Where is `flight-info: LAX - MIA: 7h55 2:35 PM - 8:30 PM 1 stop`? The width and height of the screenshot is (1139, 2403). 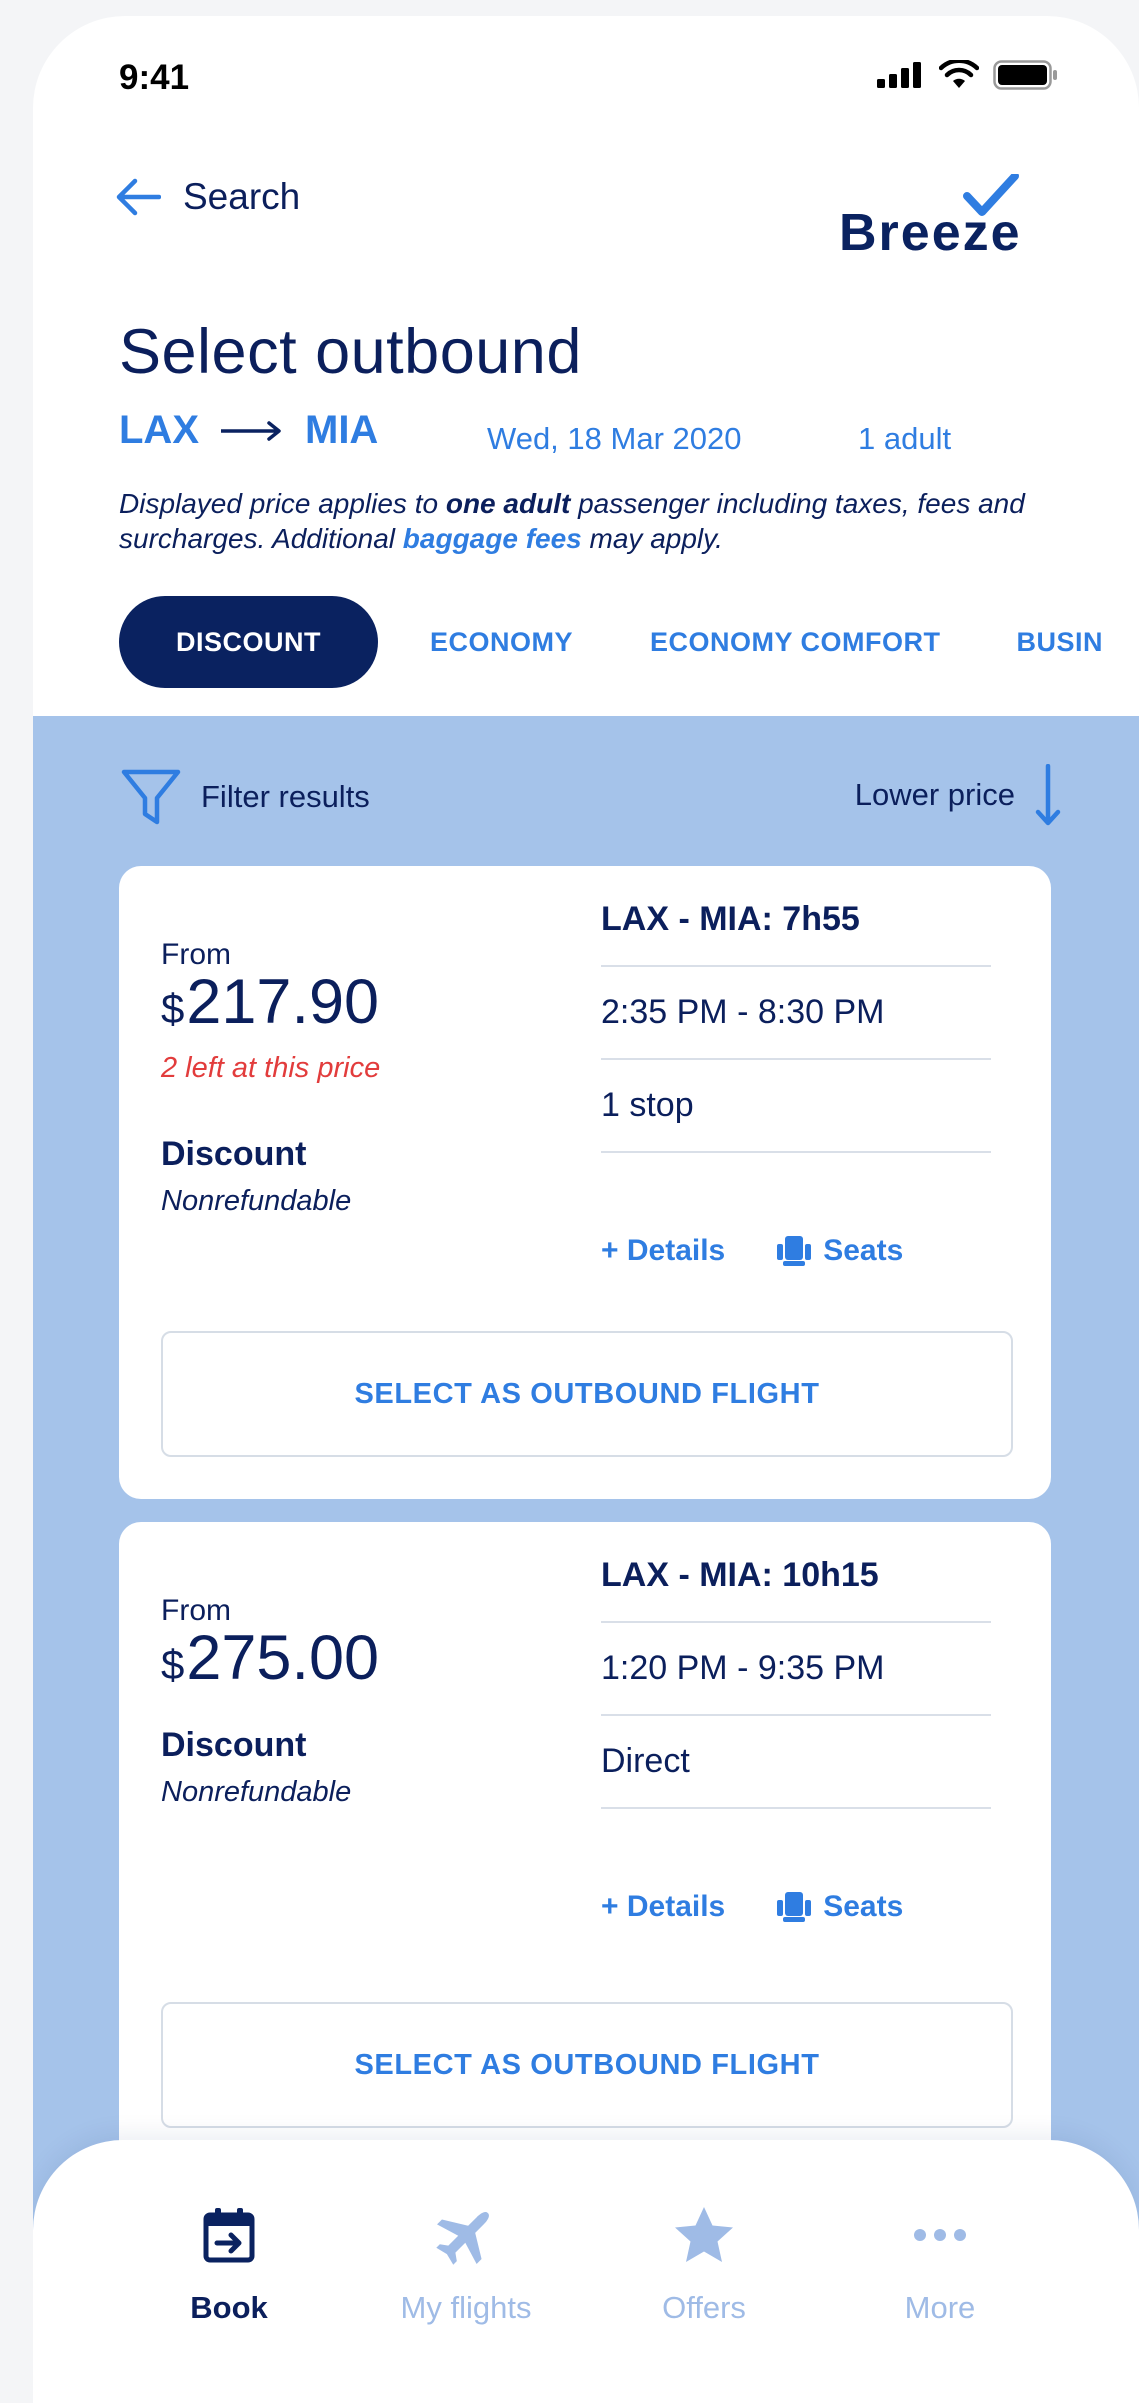
flight-info: LAX - MIA: 7h55 2:35 PM - 8:30 PM 1 stop is located at coordinates (796, 1013).